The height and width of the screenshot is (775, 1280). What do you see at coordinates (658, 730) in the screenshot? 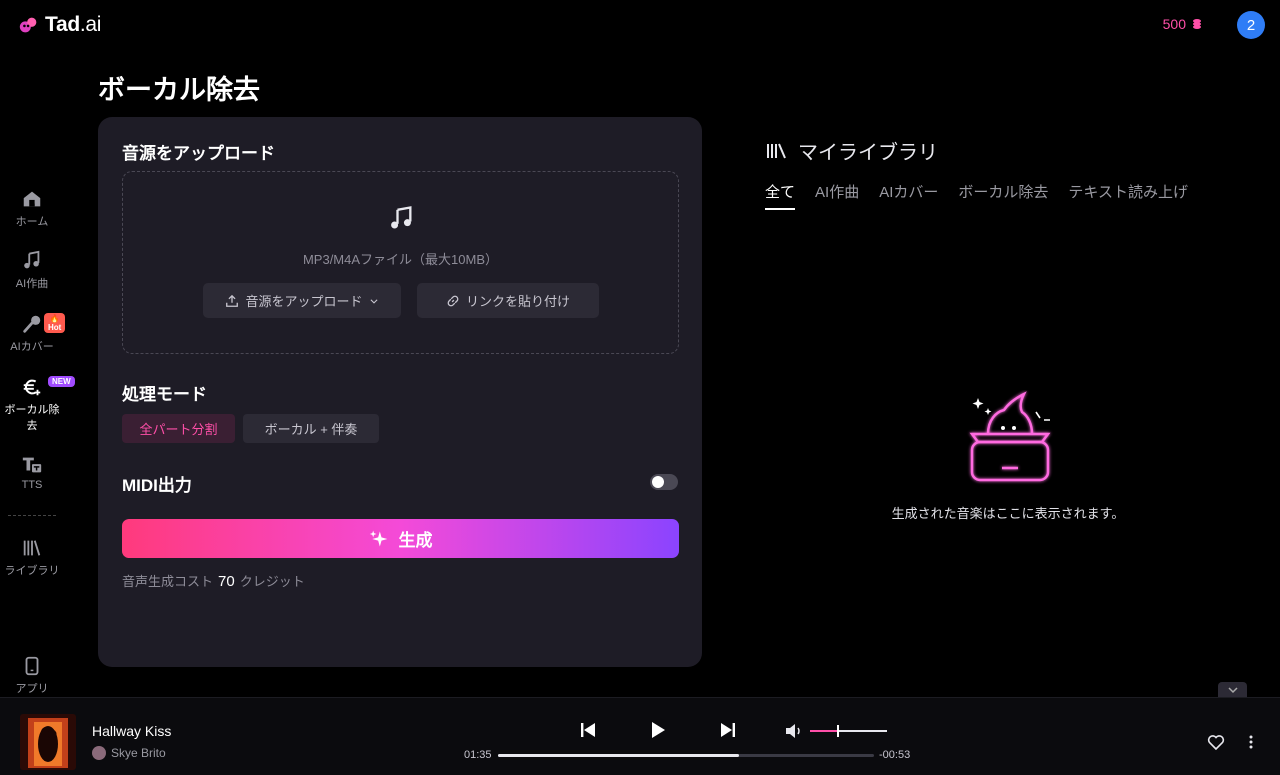
I see `play-icon` at bounding box center [658, 730].